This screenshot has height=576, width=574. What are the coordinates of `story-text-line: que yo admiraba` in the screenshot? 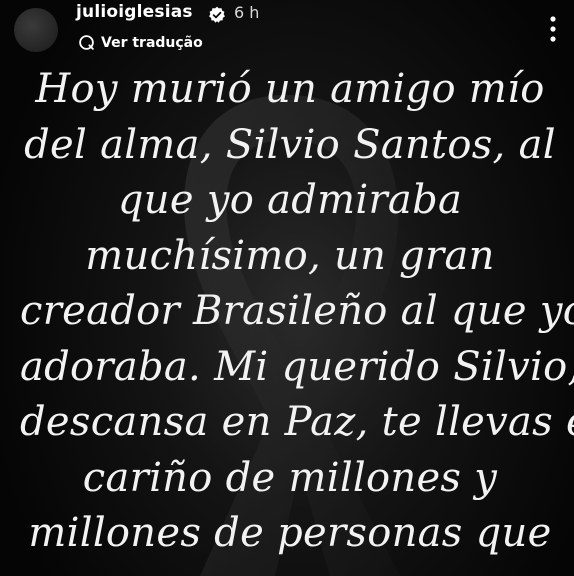 It's located at (290, 200).